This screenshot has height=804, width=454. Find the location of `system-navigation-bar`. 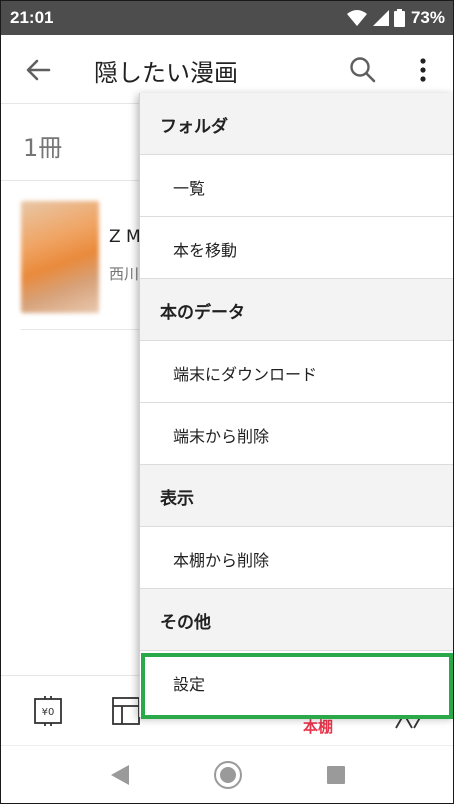

system-navigation-bar is located at coordinates (227, 774).